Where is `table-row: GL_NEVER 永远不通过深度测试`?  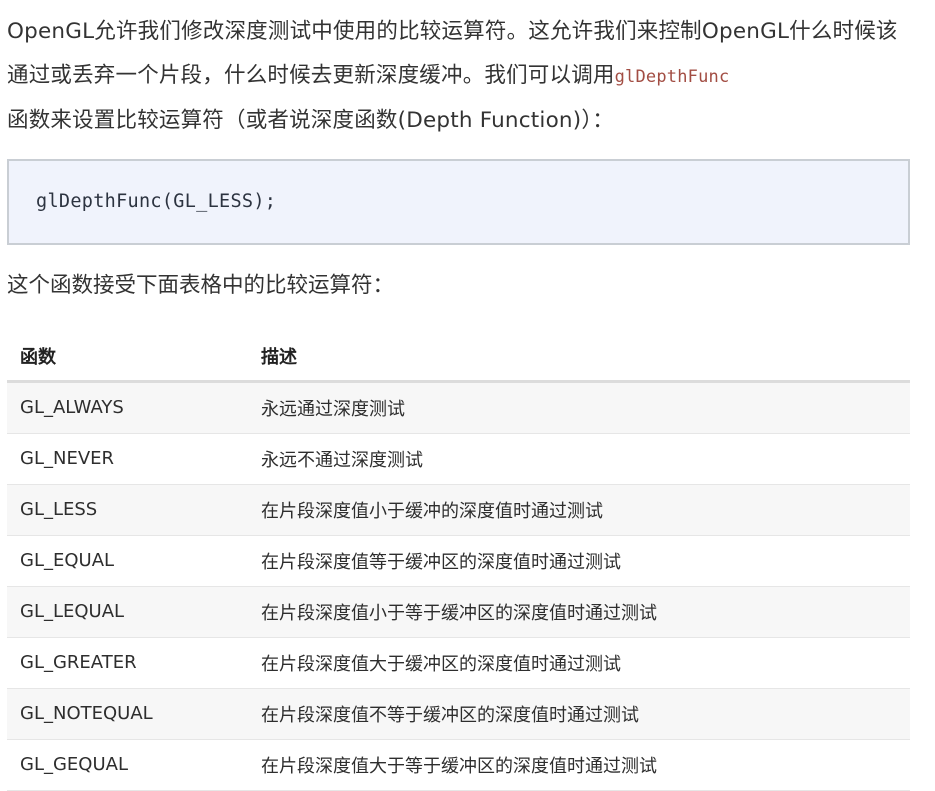 table-row: GL_NEVER 永远不通过深度测试 is located at coordinates (458, 459).